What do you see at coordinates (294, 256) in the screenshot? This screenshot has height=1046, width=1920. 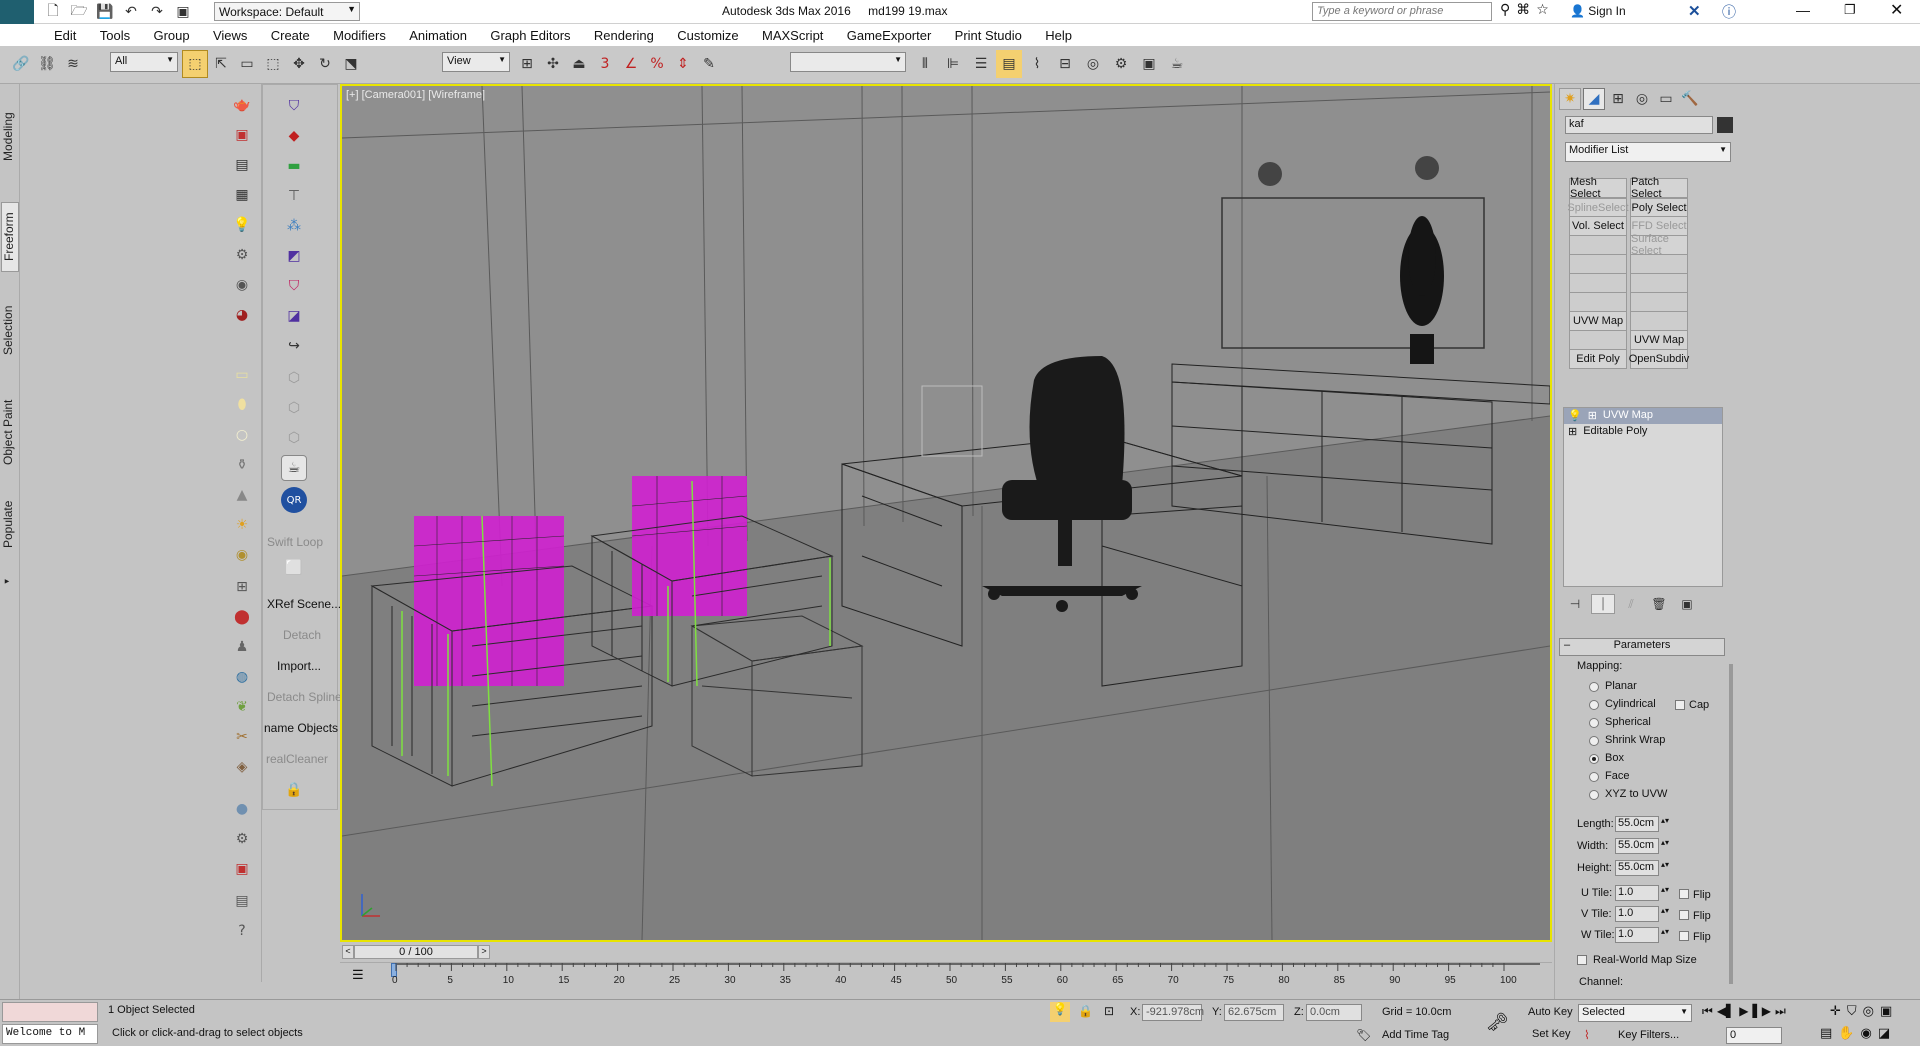 I see `cube-icon: ◩` at bounding box center [294, 256].